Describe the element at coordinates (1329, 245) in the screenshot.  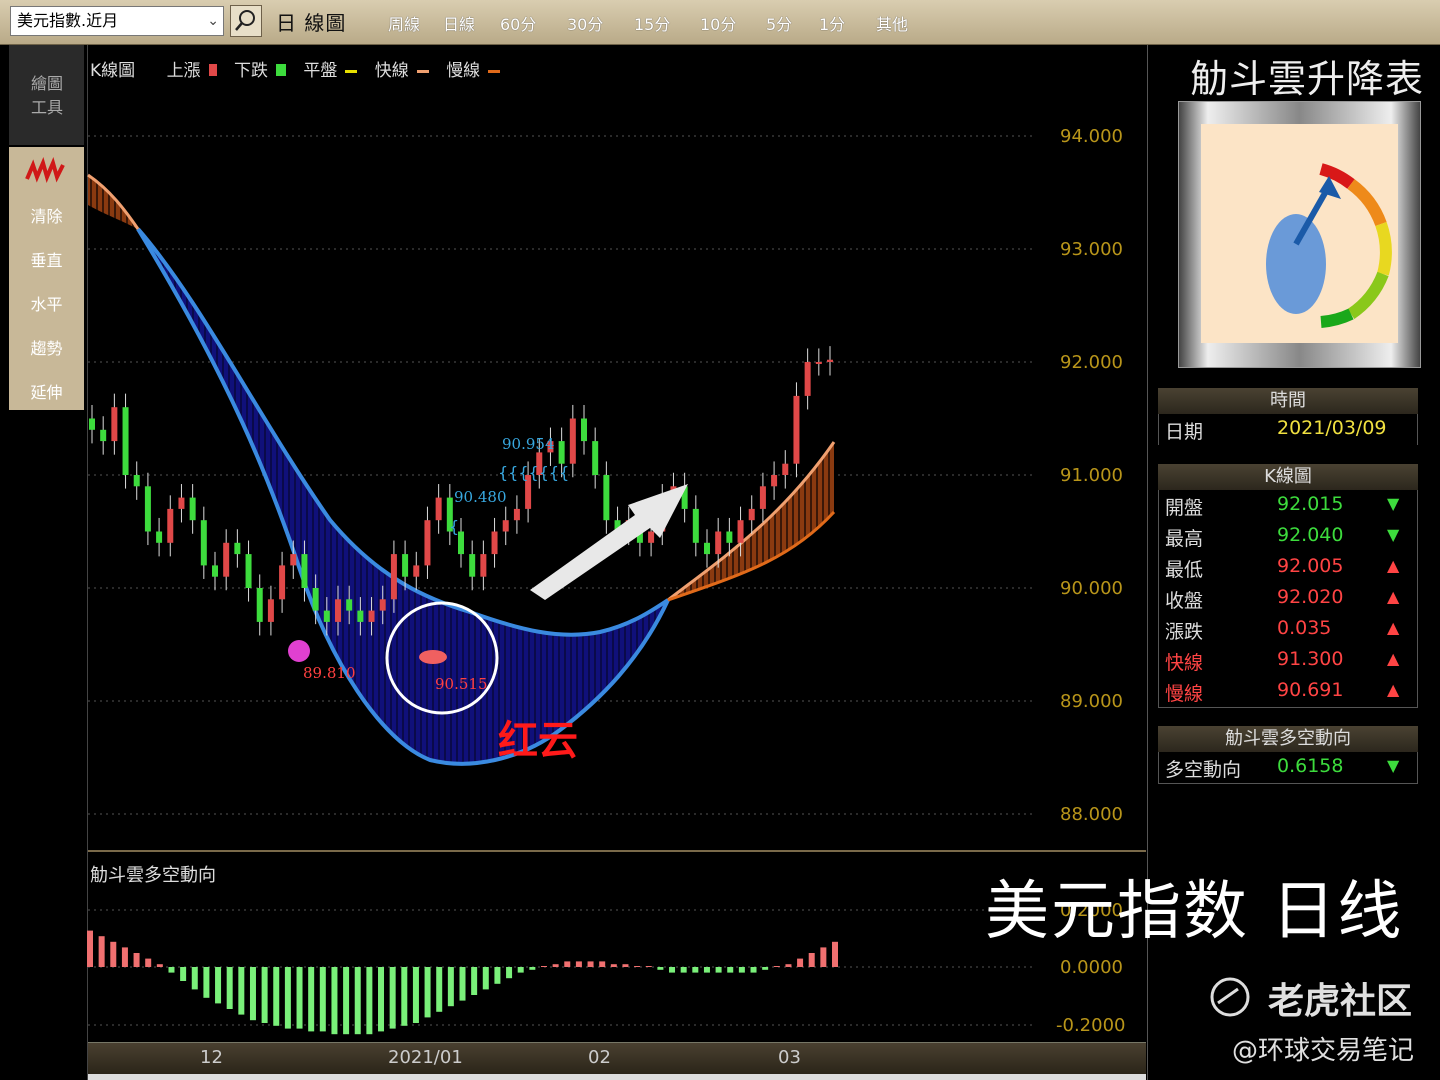
I see `gauge-icon` at that location.